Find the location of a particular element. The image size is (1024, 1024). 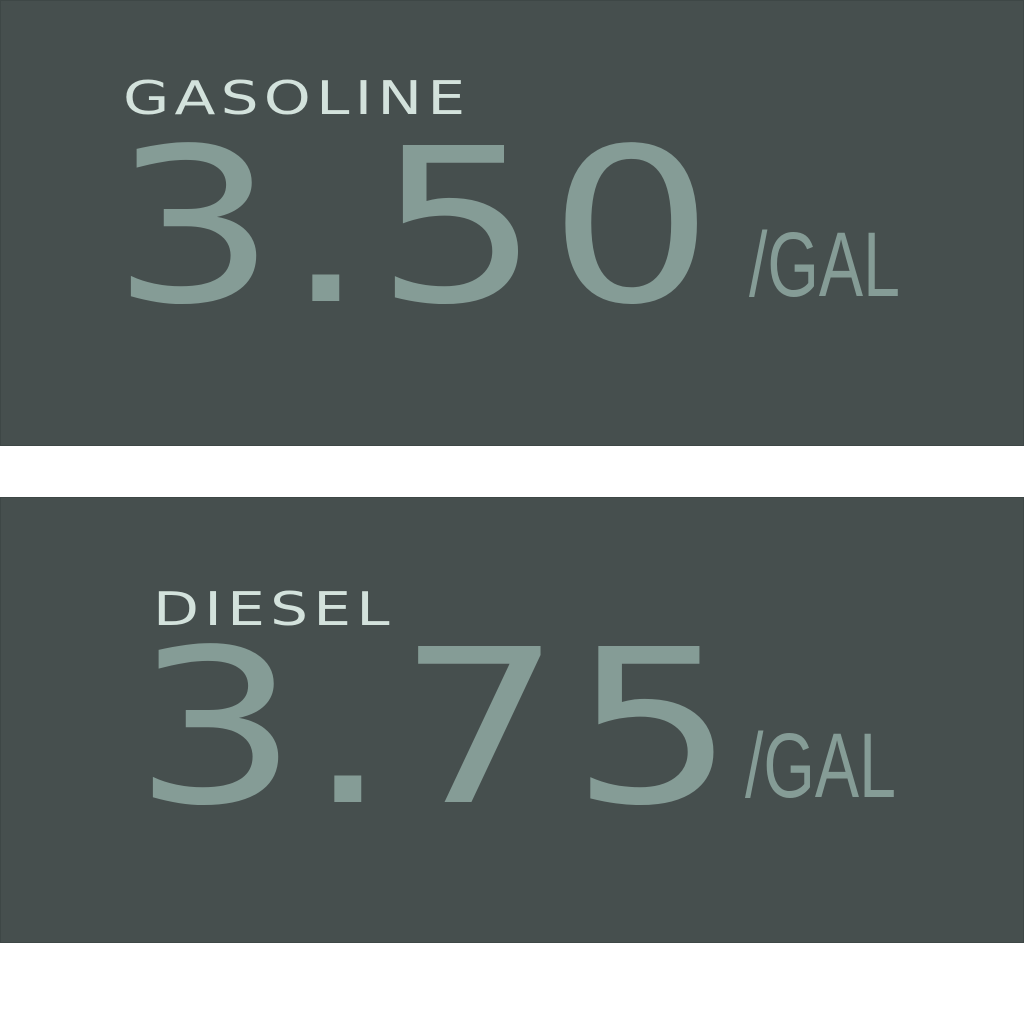

diesel-price: 3.75 is located at coordinates (438, 728).